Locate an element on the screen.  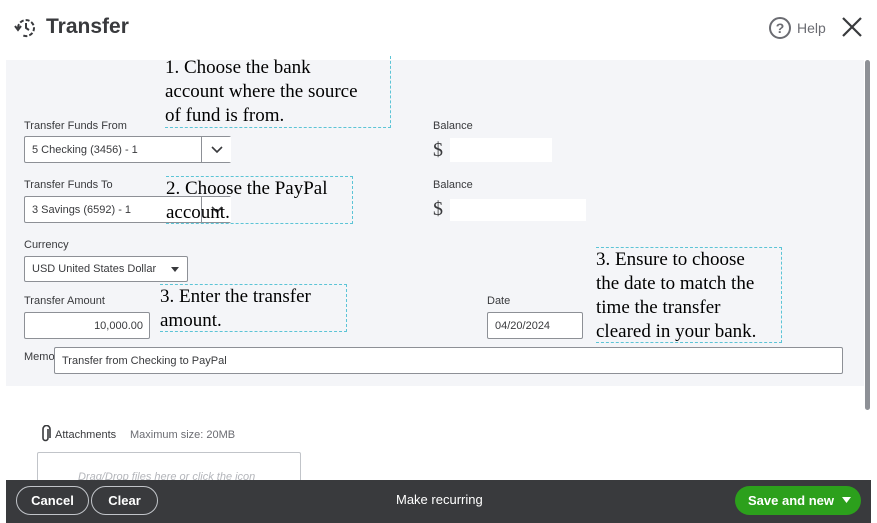
annotation-enter-amount: 3. Enter the transfer amount. is located at coordinates (253, 308).